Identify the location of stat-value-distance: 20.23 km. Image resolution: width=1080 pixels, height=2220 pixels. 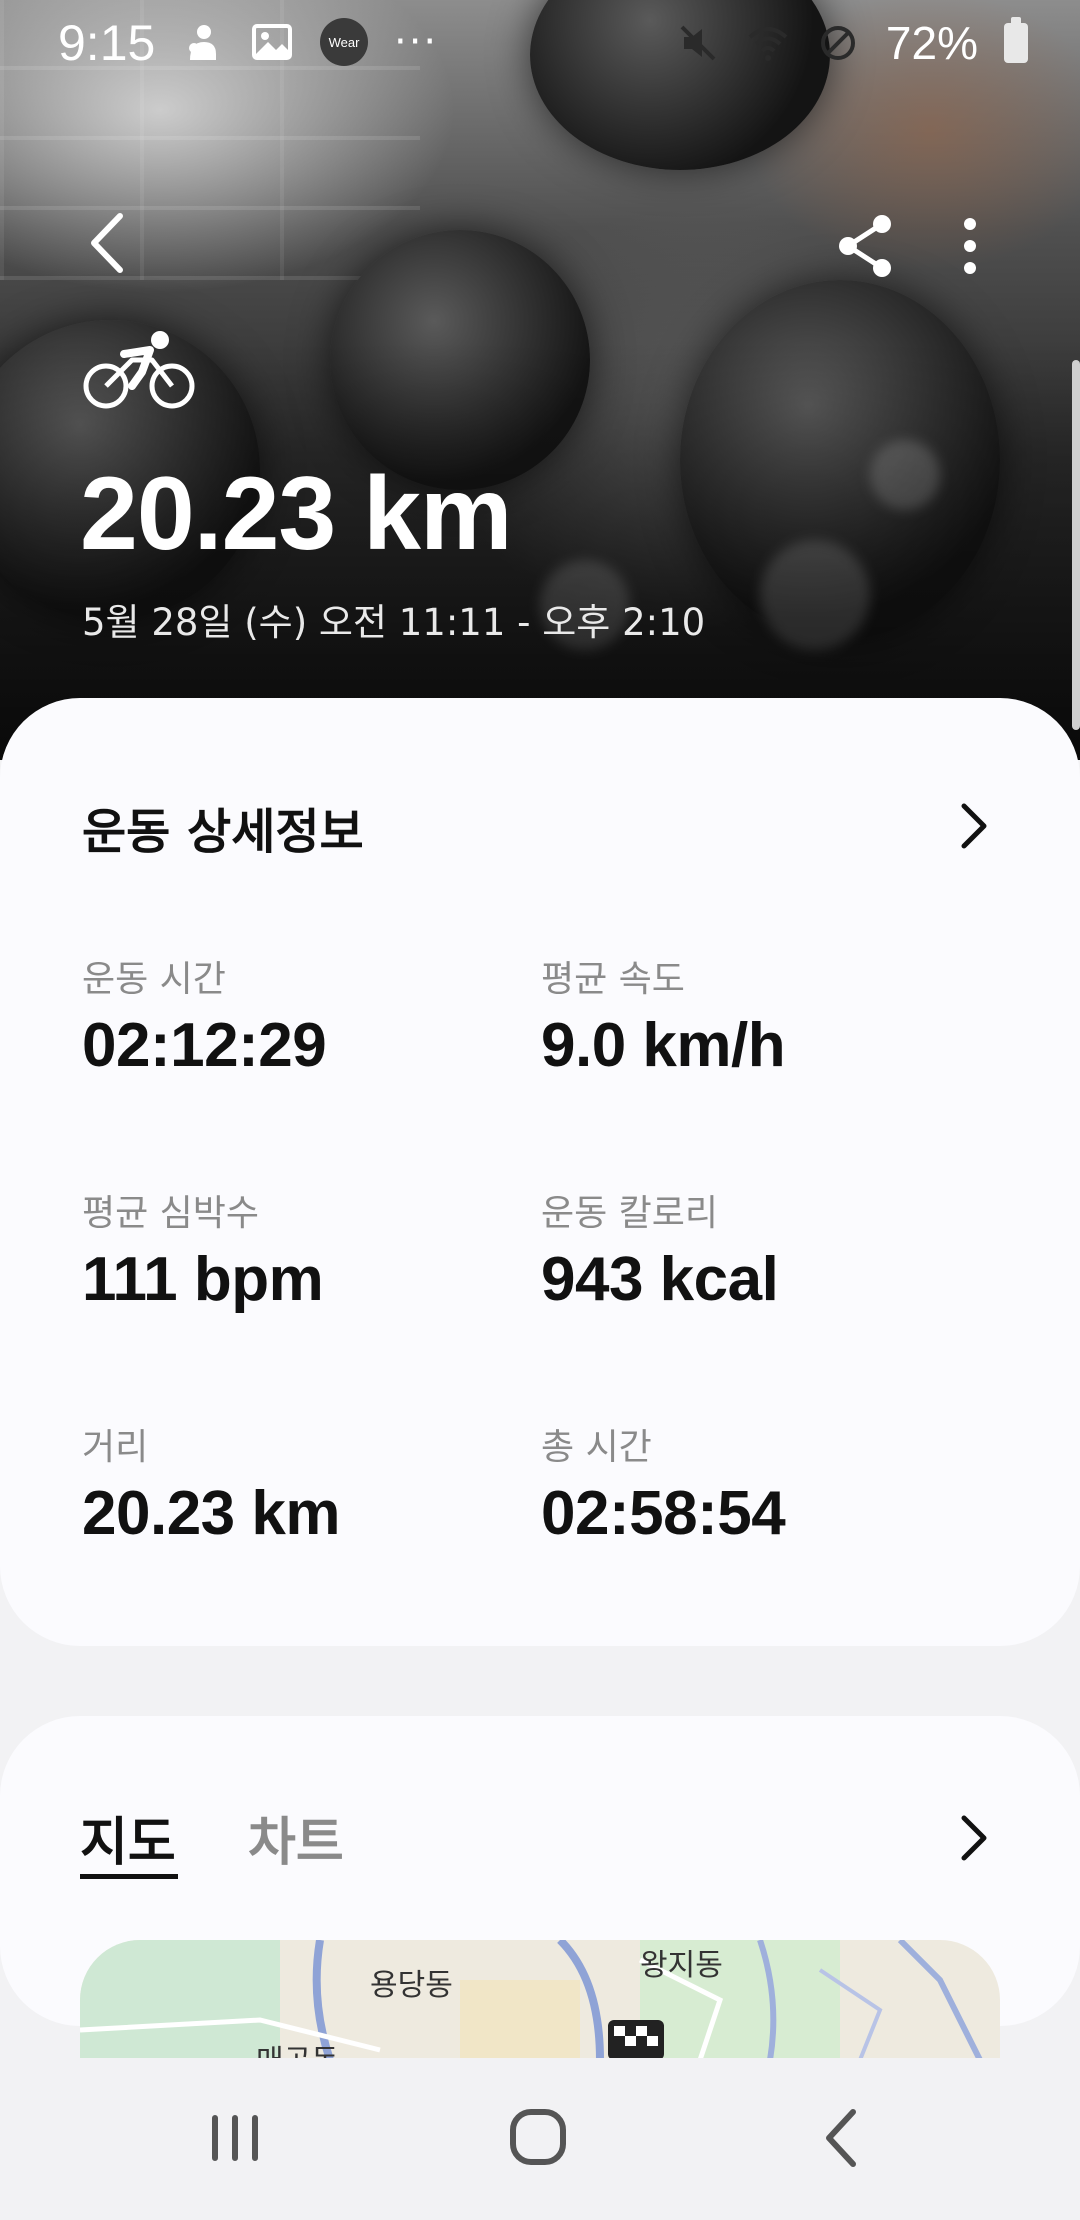
(211, 1513).